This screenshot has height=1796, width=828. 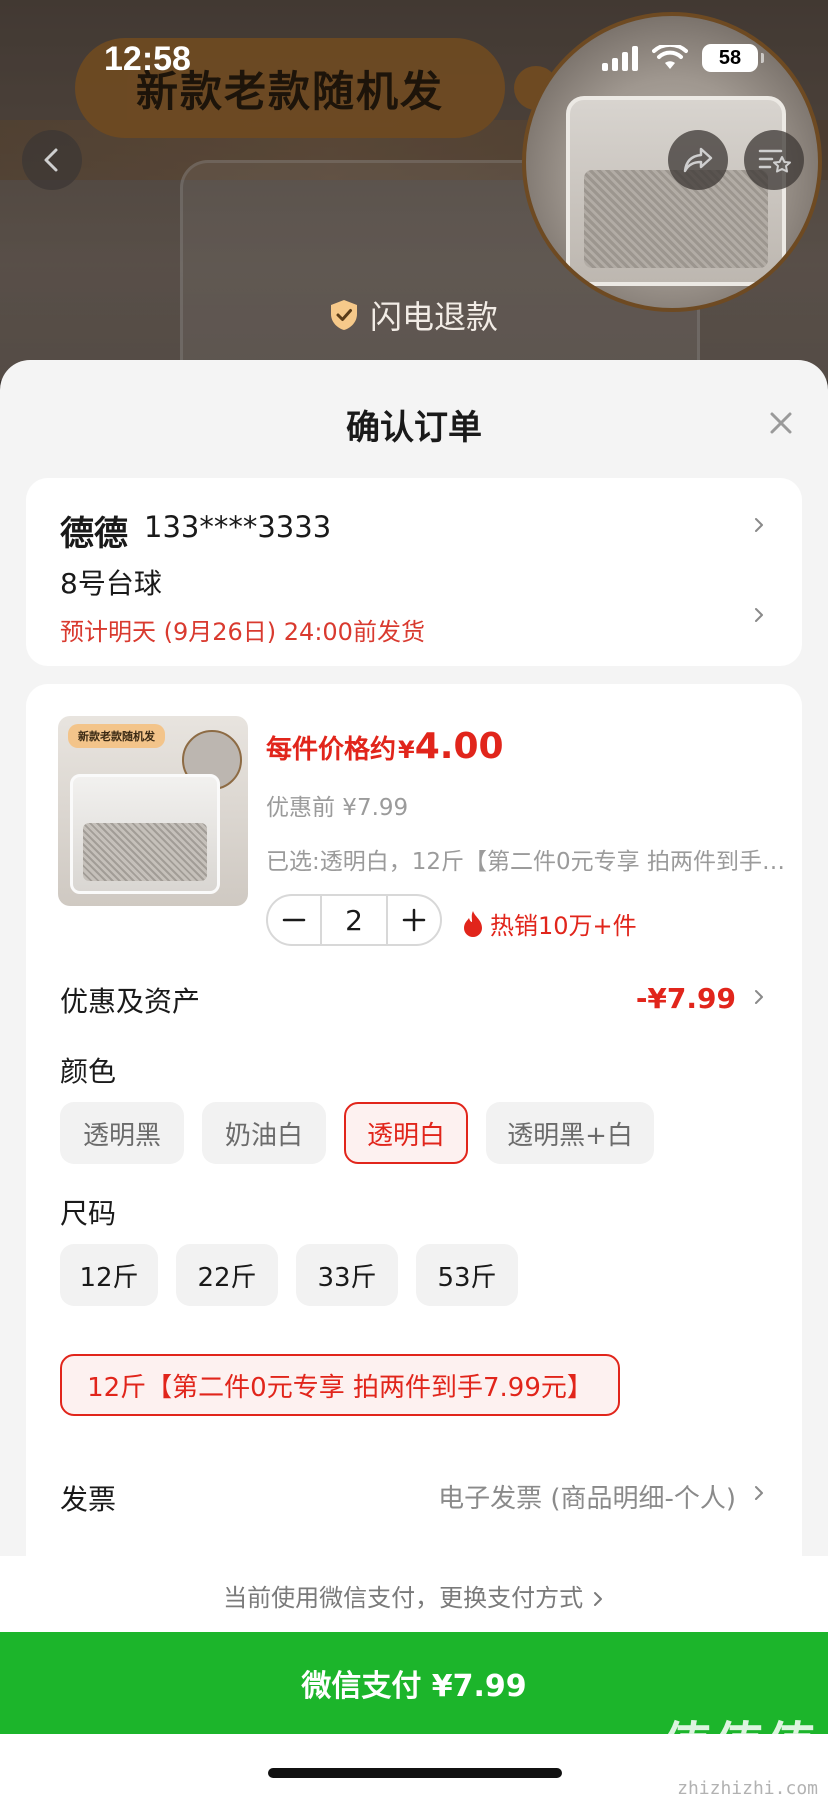 I want to click on color-label: 颜色, so click(x=88, y=1071).